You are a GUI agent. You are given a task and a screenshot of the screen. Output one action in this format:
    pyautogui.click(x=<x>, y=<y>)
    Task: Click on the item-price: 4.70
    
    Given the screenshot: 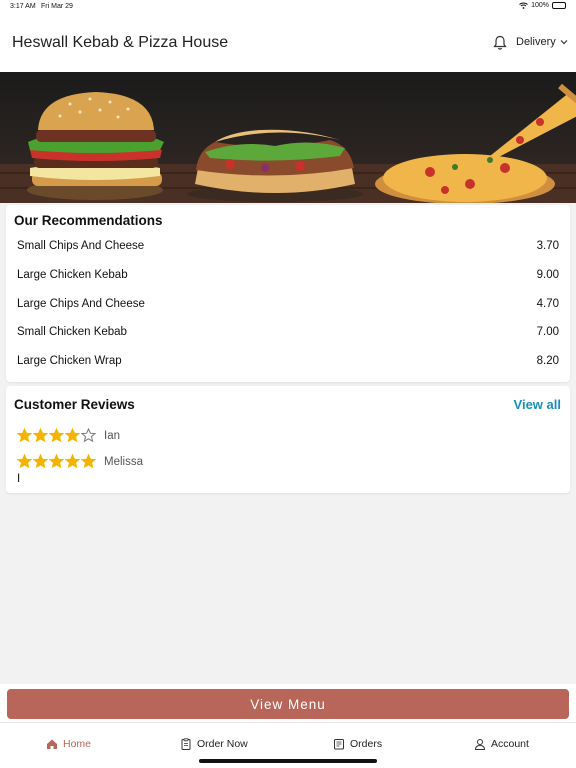 What is the action you would take?
    pyautogui.click(x=547, y=303)
    